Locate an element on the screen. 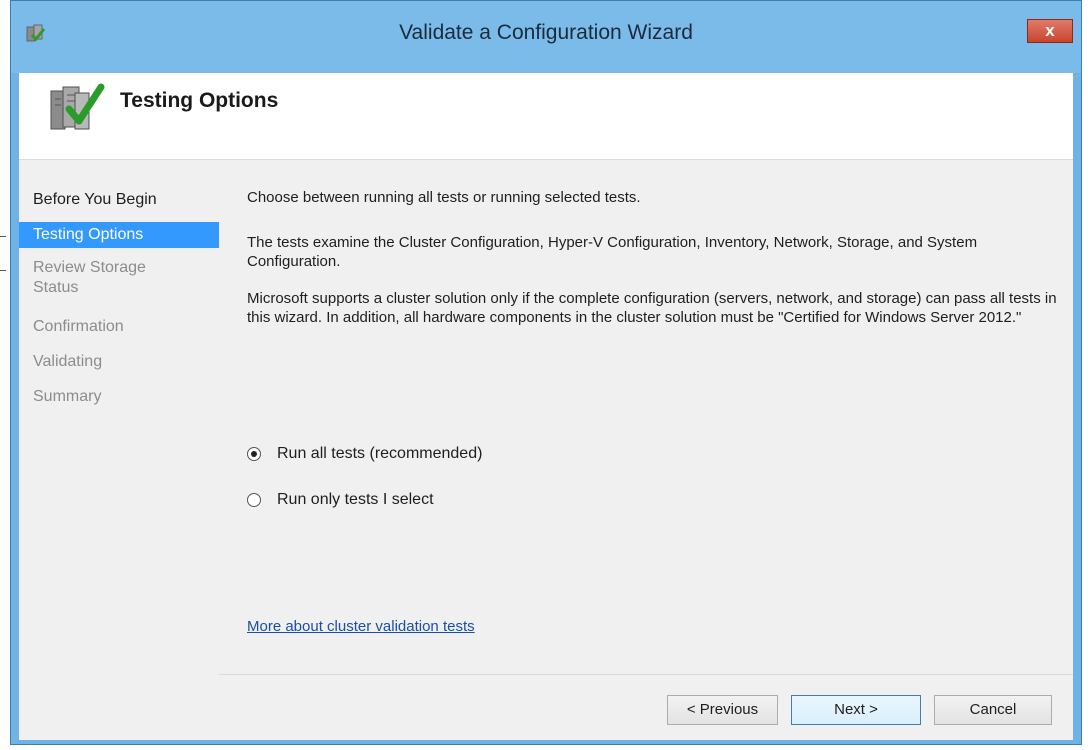 Image resolution: width=1091 pixels, height=750 pixels. run-selected-tests-option: Run only tests I select is located at coordinates (377, 501).